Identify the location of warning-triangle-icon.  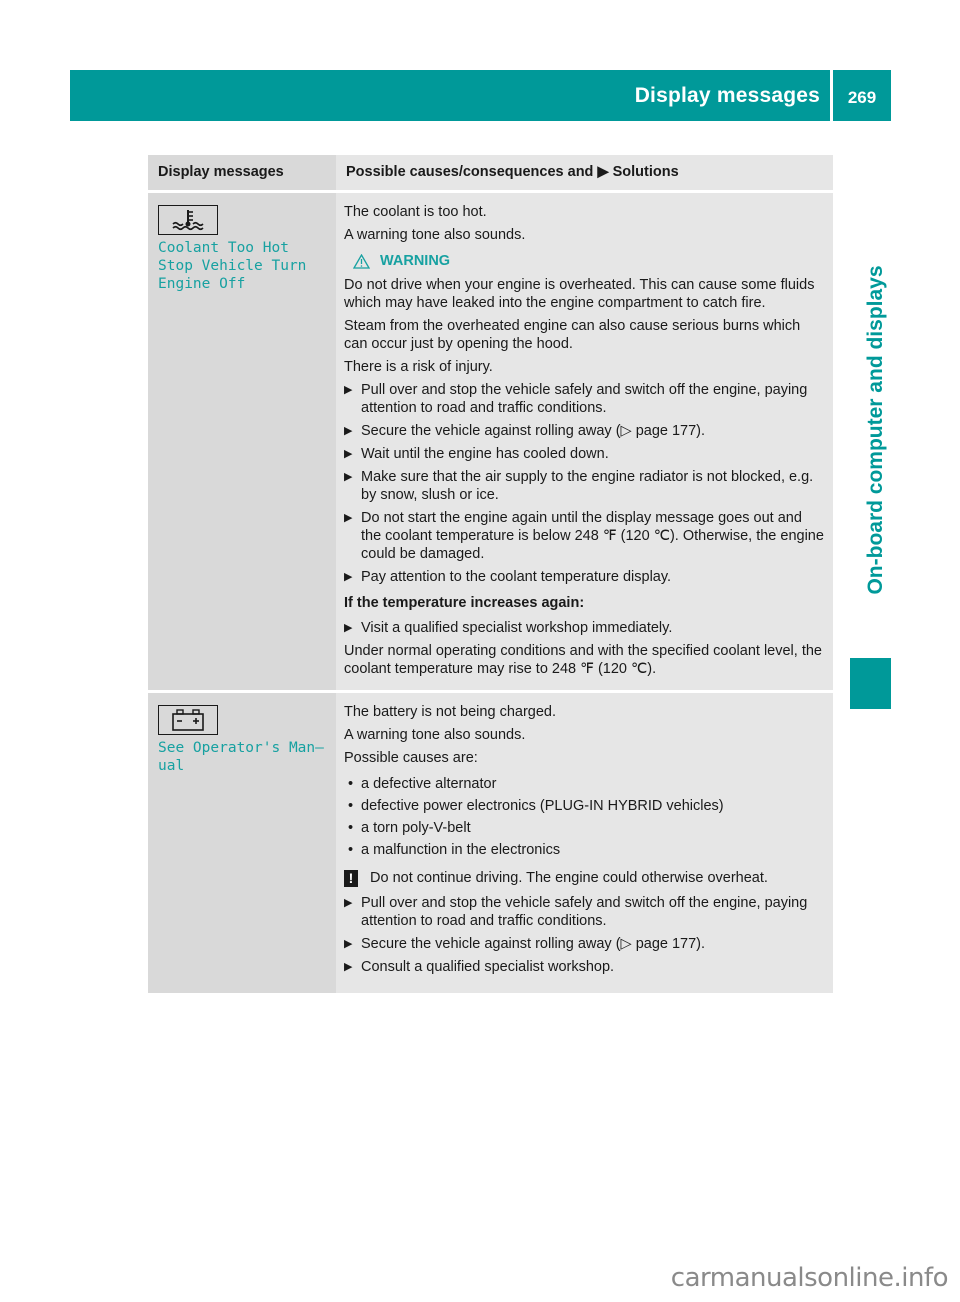
(361, 261).